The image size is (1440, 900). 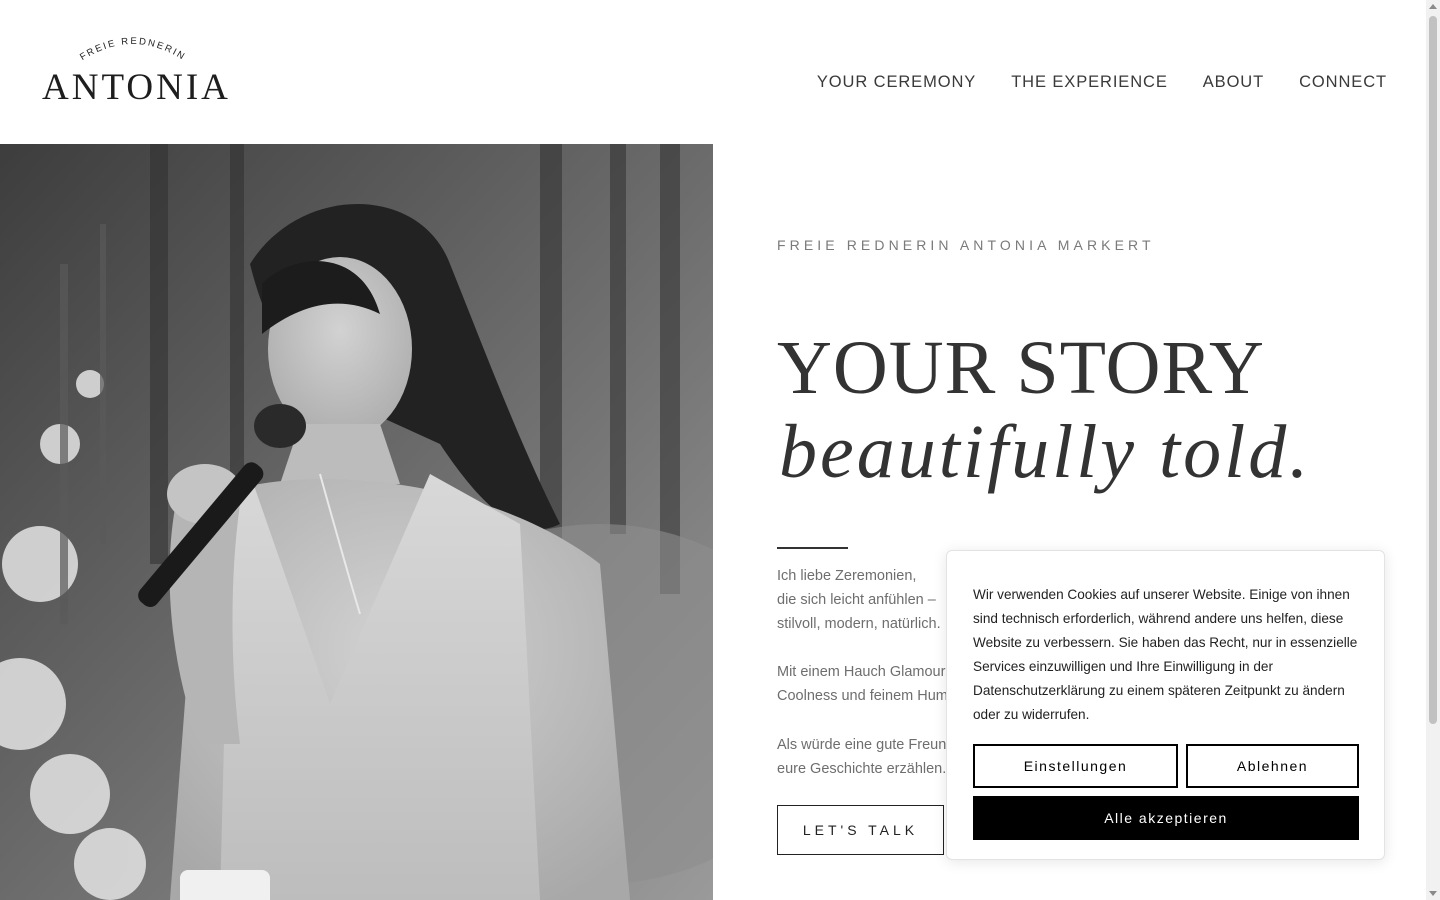 I want to click on scrollbar-thumb, so click(x=1433, y=370).